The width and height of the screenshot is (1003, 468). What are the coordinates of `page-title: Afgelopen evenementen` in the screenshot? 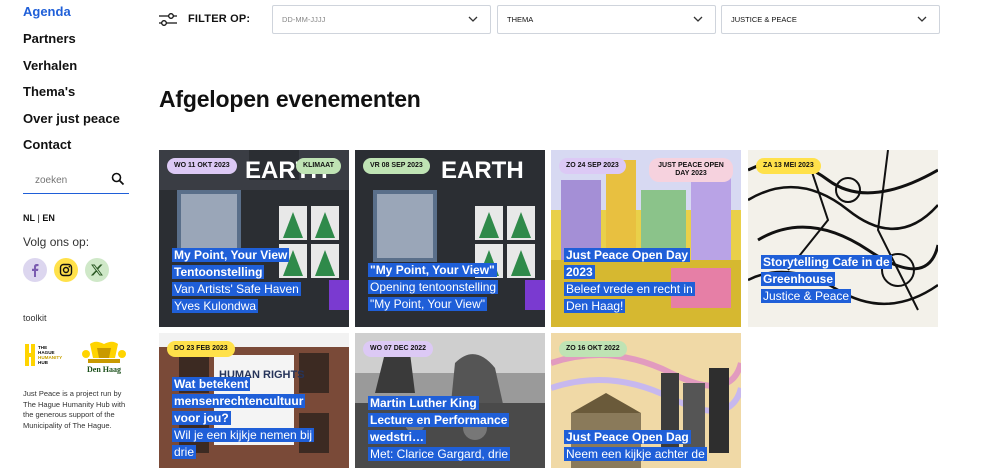 It's located at (290, 99).